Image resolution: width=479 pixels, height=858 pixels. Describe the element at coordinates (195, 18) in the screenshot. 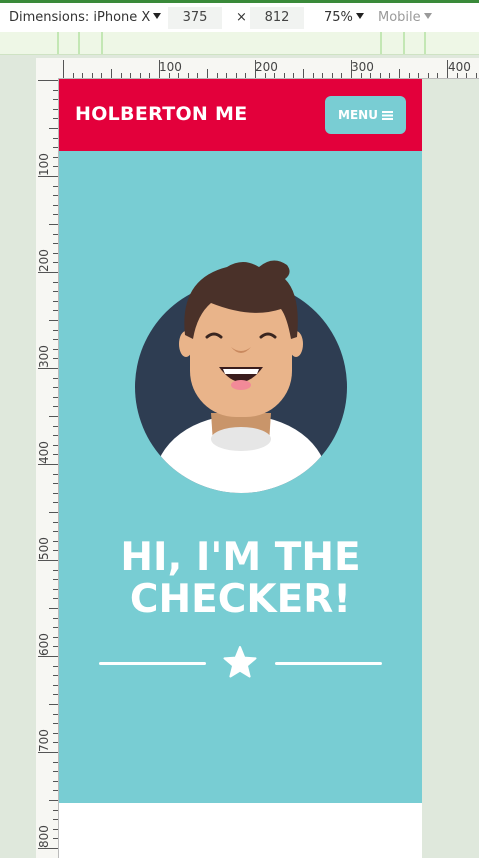

I see `width-input: 375` at that location.